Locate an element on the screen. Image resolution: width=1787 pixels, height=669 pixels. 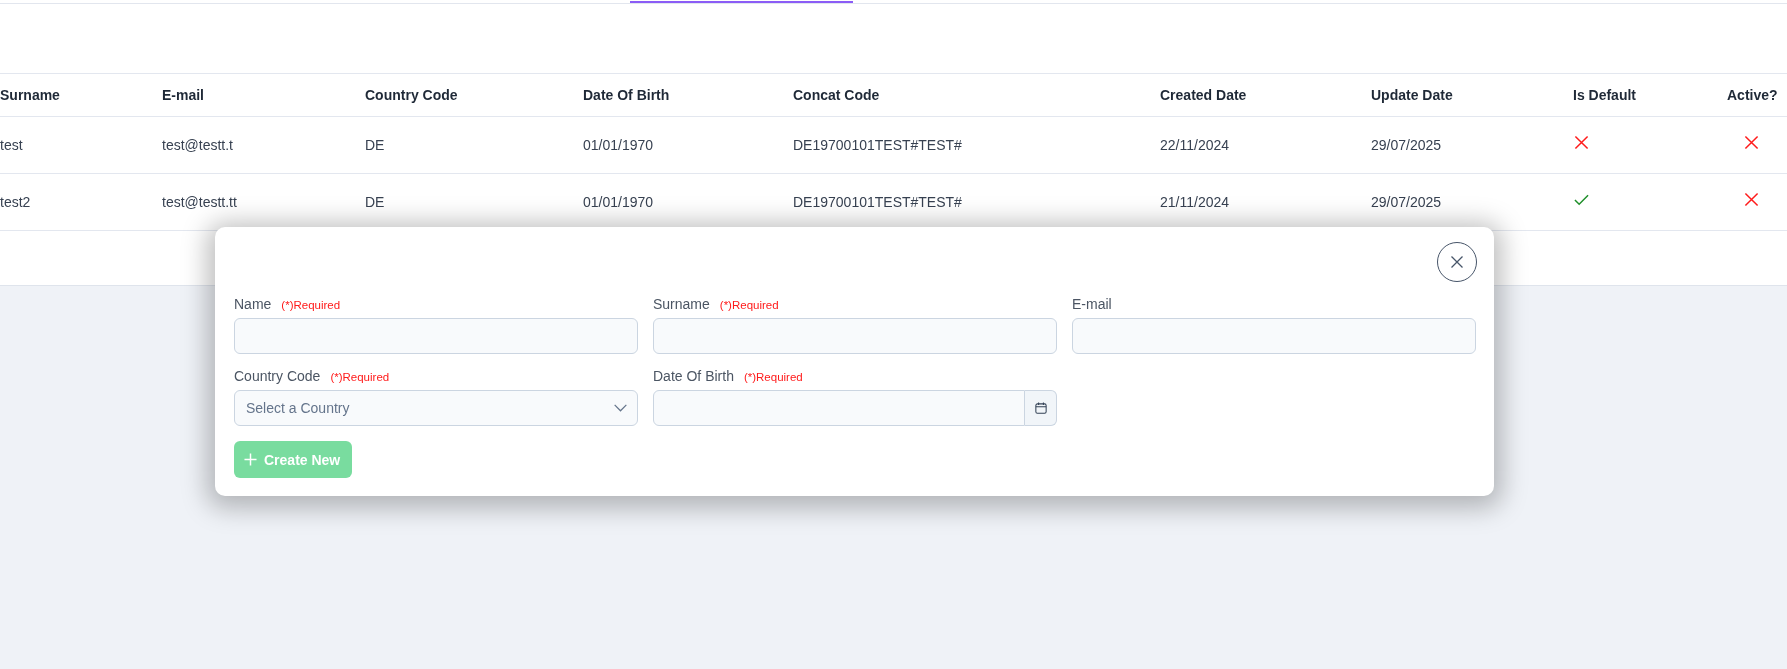
calendar-icon is located at coordinates (1040, 408).